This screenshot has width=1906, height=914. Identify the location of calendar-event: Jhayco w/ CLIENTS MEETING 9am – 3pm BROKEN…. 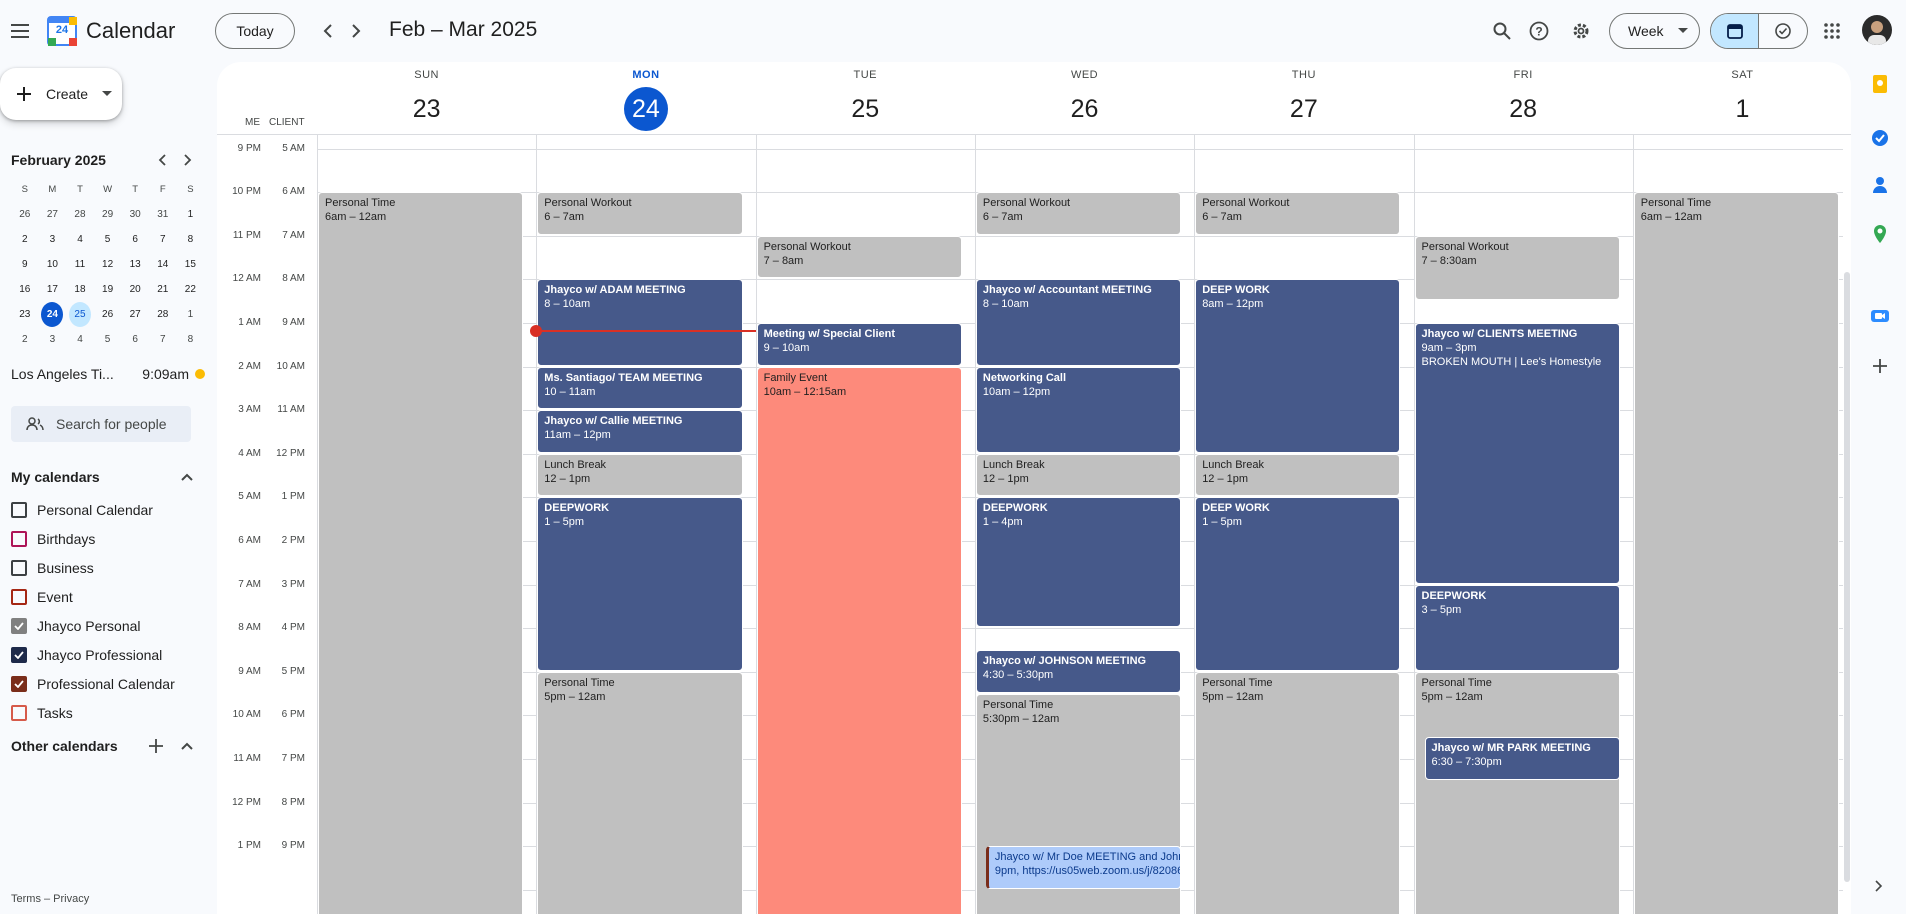
(1517, 453).